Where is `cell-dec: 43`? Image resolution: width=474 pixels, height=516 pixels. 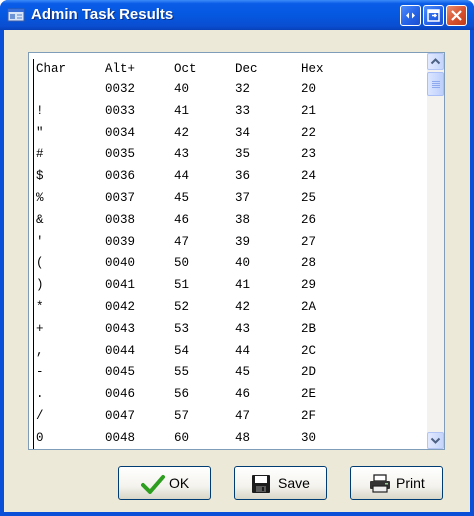 cell-dec: 43 is located at coordinates (243, 328).